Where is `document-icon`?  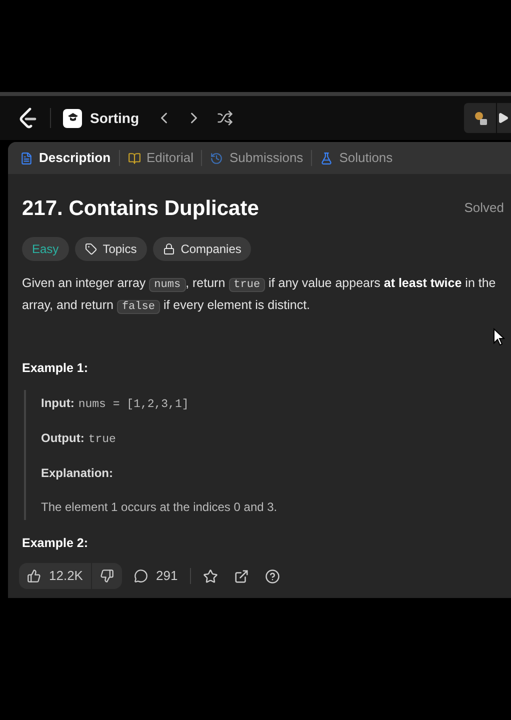
document-icon is located at coordinates (26, 158).